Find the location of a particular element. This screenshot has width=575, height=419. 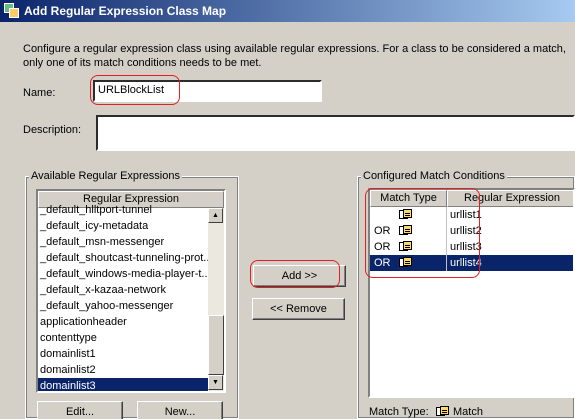

window-title: Add Regular Expression Class Map is located at coordinates (125, 11).